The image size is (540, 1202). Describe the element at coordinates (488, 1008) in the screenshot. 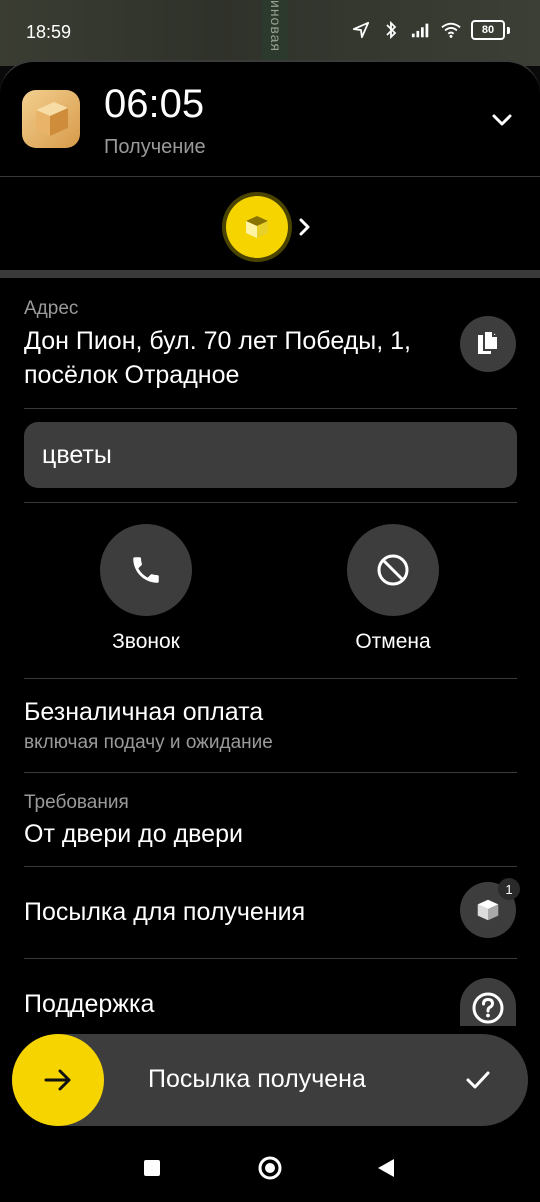

I see `help-icon` at that location.